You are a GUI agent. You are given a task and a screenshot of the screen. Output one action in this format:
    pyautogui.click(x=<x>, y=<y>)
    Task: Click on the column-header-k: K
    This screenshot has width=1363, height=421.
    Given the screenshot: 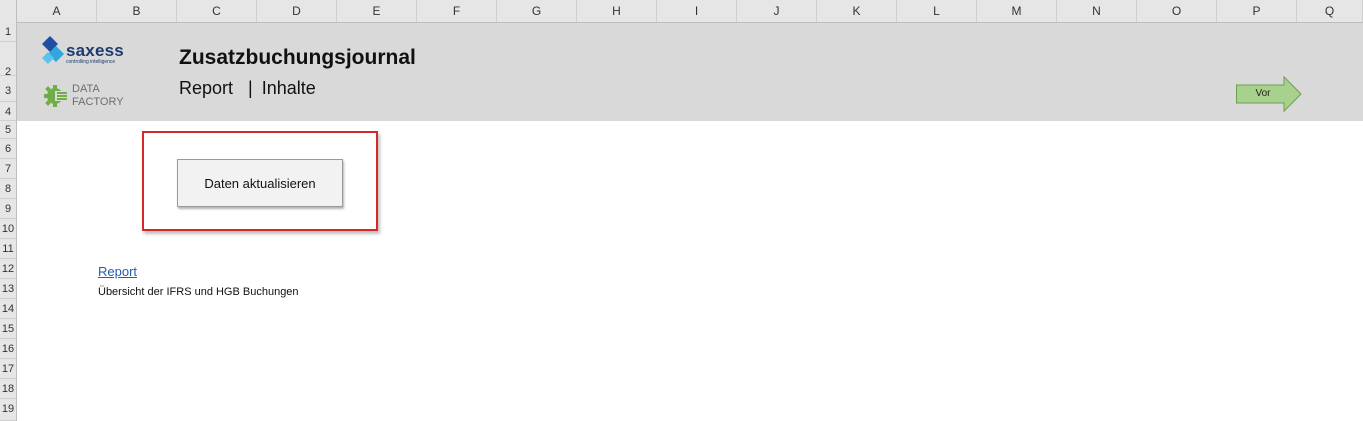 What is the action you would take?
    pyautogui.click(x=857, y=11)
    